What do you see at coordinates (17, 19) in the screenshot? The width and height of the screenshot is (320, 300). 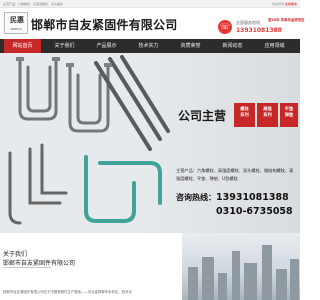 I see `logo-cn-text: 民惠` at bounding box center [17, 19].